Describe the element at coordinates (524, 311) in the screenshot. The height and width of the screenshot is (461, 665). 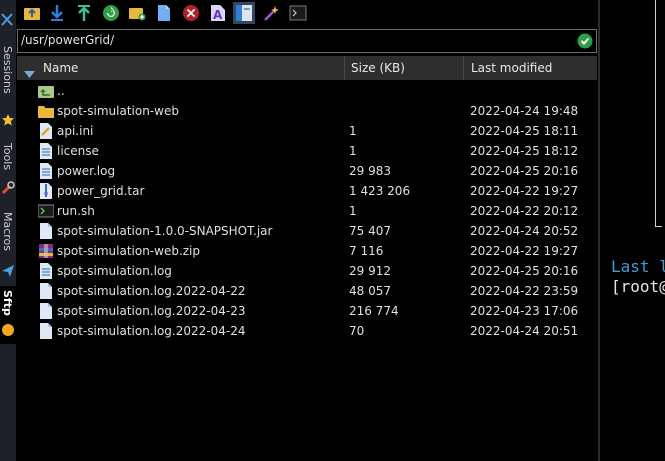
I see `file-modified: 2022-04-23 17:06` at that location.